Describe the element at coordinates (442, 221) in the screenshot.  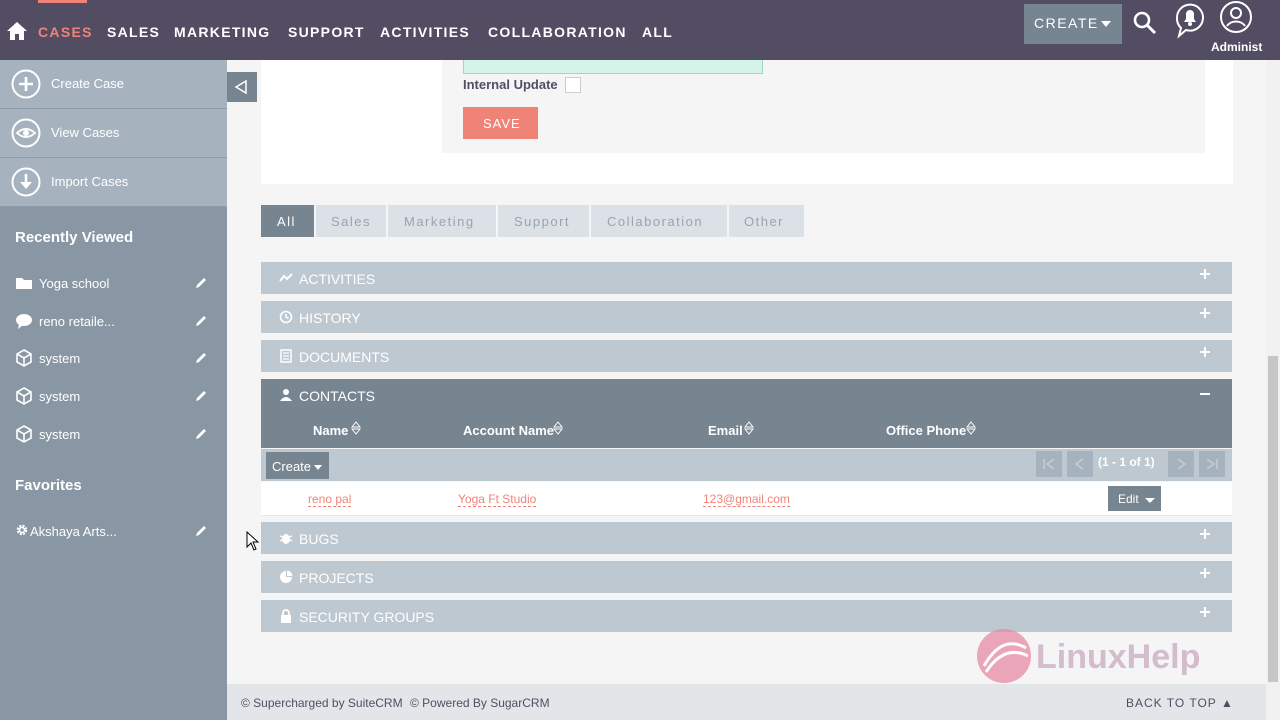
I see `tab-marketing: Marketing` at that location.